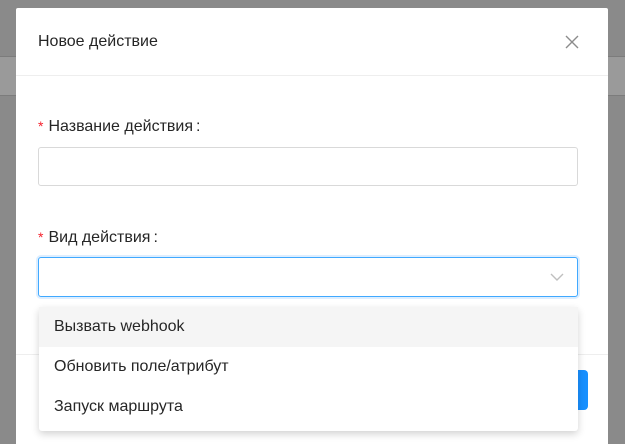  I want to click on dropdown-option-label: Обновить поле/атрибут, so click(141, 366).